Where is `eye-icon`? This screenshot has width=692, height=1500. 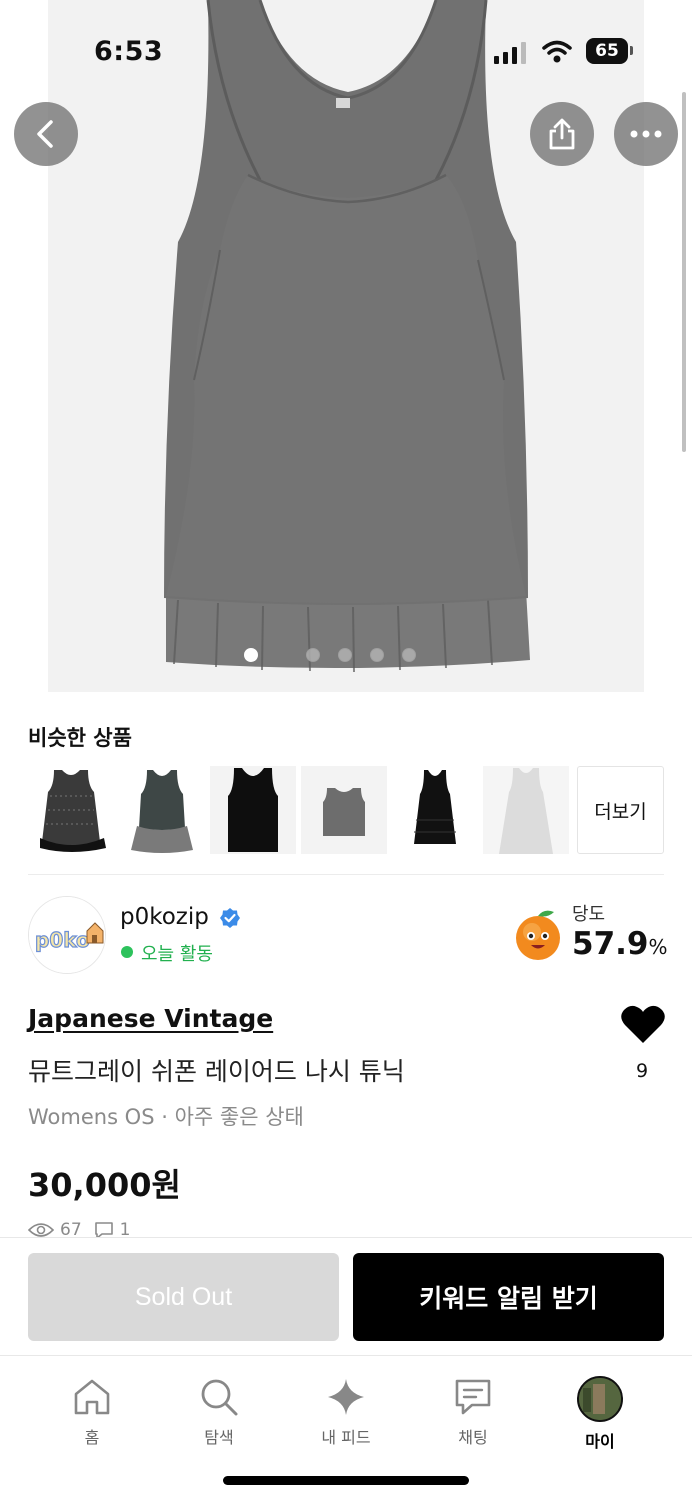 eye-icon is located at coordinates (41, 1230).